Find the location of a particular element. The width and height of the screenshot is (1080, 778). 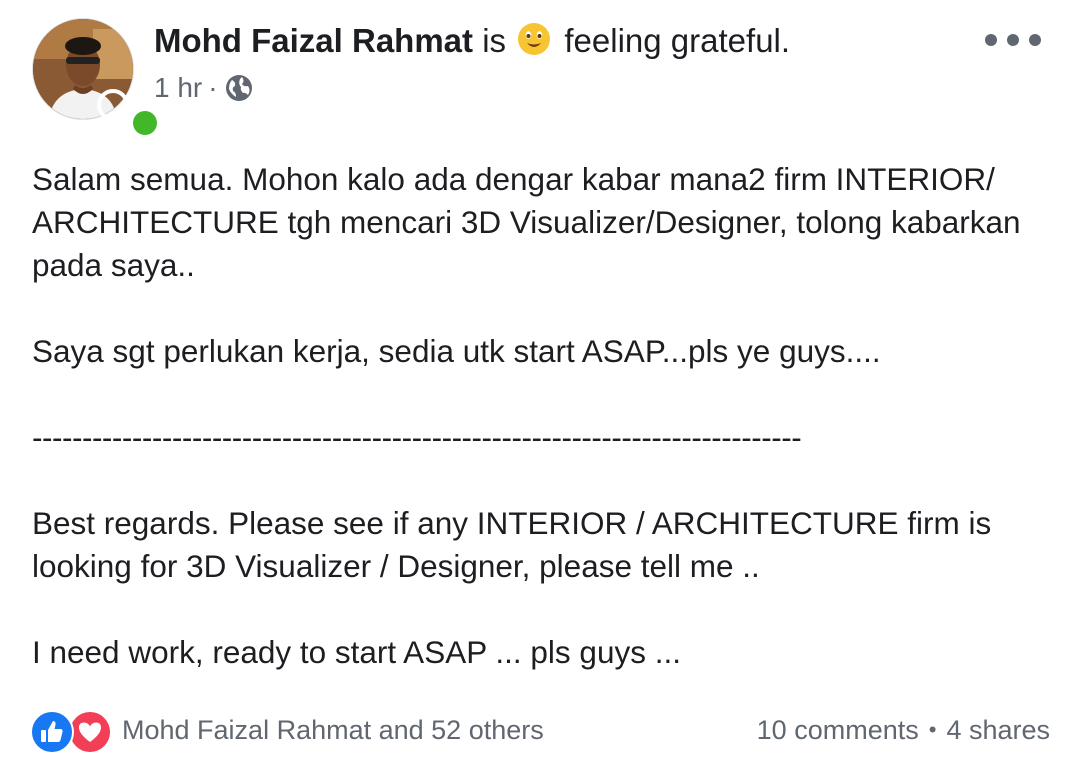

post-header: Mohd Faizal Rahmat is feeling grateful. is located at coordinates (472, 41).